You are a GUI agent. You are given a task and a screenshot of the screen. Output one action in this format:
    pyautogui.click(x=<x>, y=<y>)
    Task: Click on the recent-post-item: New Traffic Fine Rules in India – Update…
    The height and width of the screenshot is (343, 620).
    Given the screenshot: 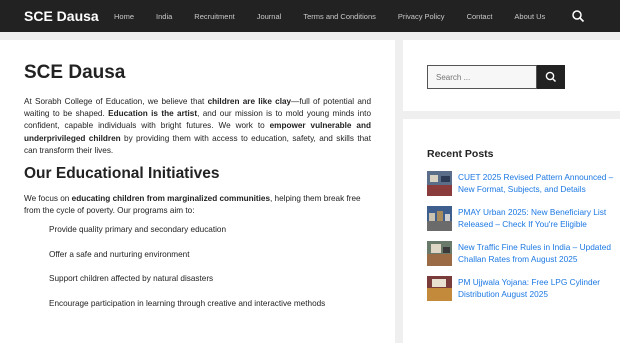 What is the action you would take?
    pyautogui.click(x=523, y=253)
    